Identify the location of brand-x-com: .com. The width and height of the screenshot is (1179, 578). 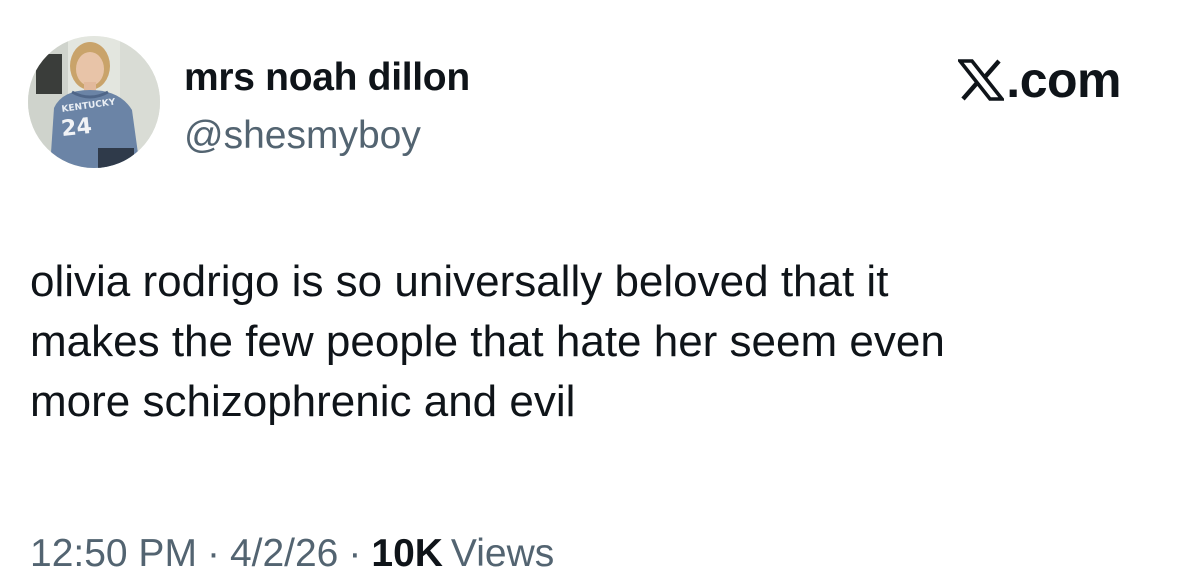
(1039, 80).